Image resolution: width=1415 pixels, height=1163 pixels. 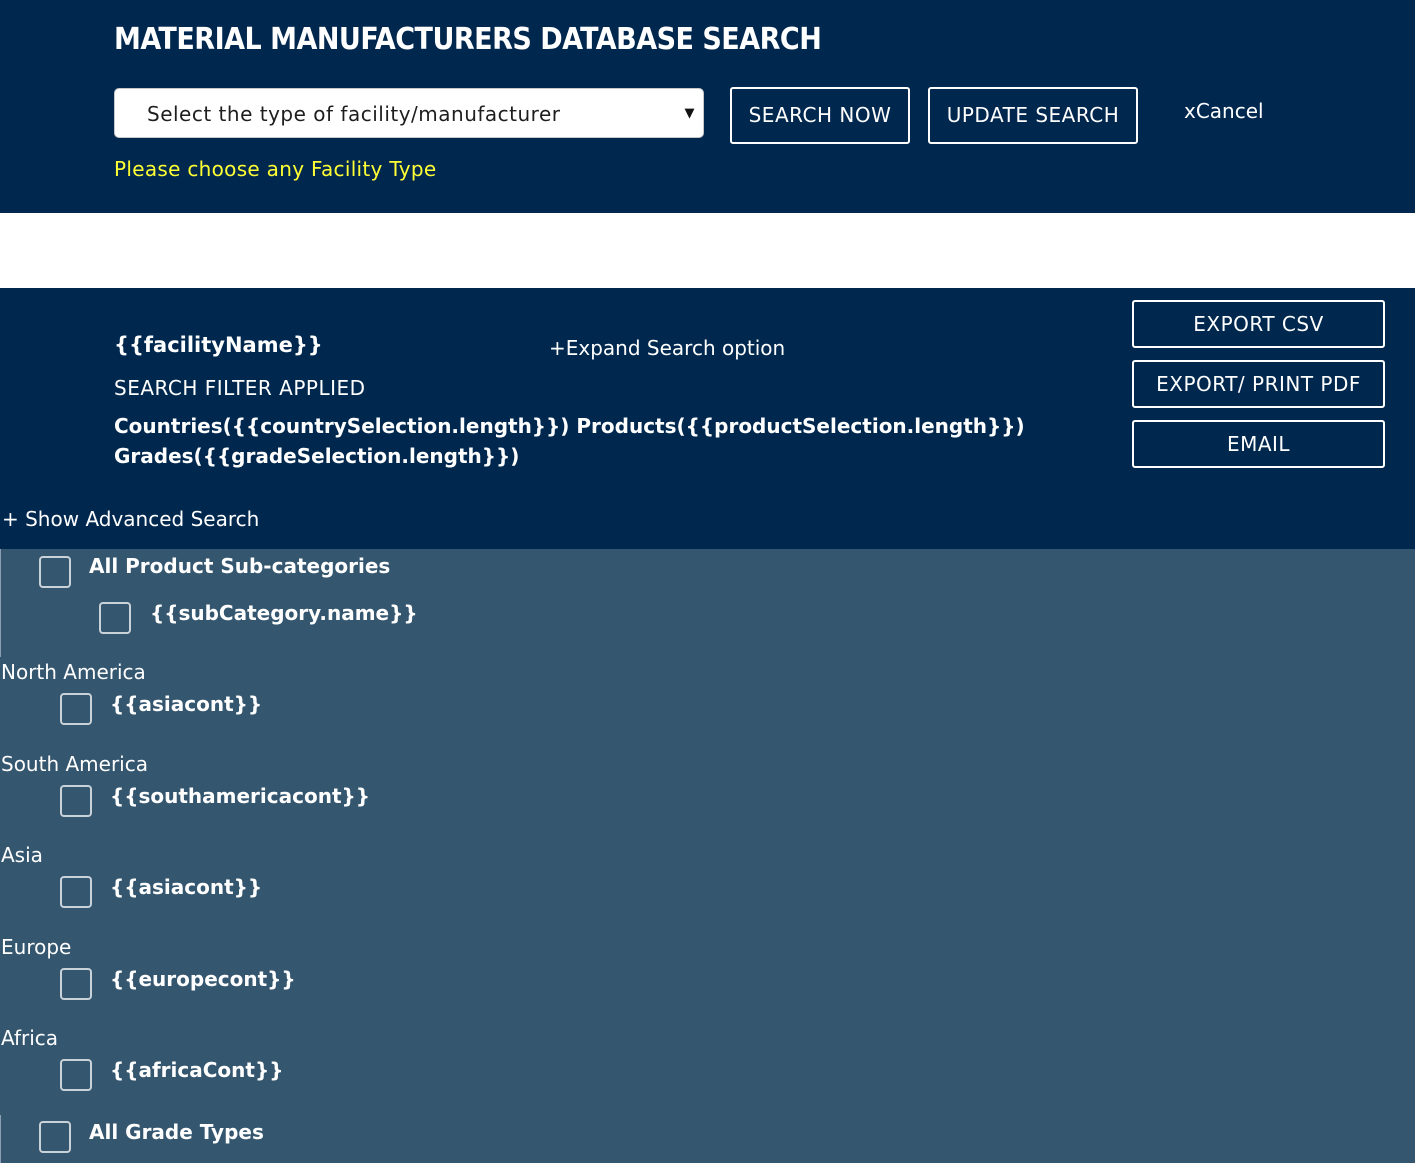 I want to click on north-america-option-label: {{asiacont}}, so click(x=186, y=704).